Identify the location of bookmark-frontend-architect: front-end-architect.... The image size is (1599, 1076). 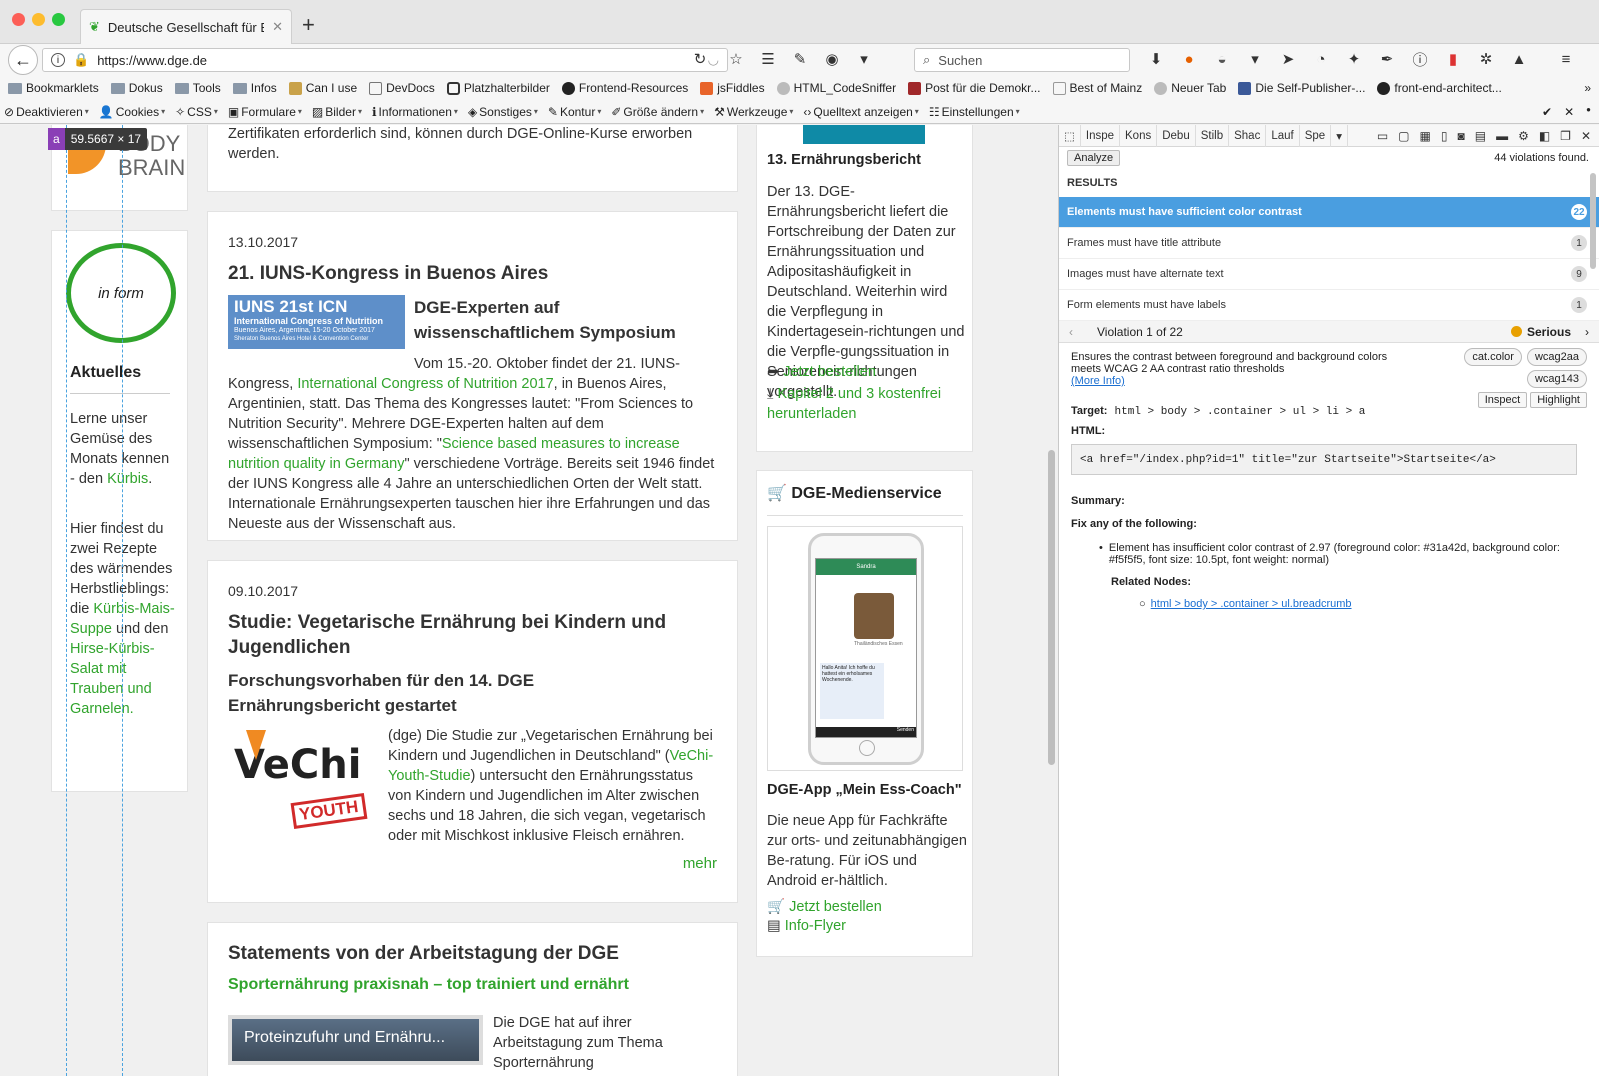
(1439, 88).